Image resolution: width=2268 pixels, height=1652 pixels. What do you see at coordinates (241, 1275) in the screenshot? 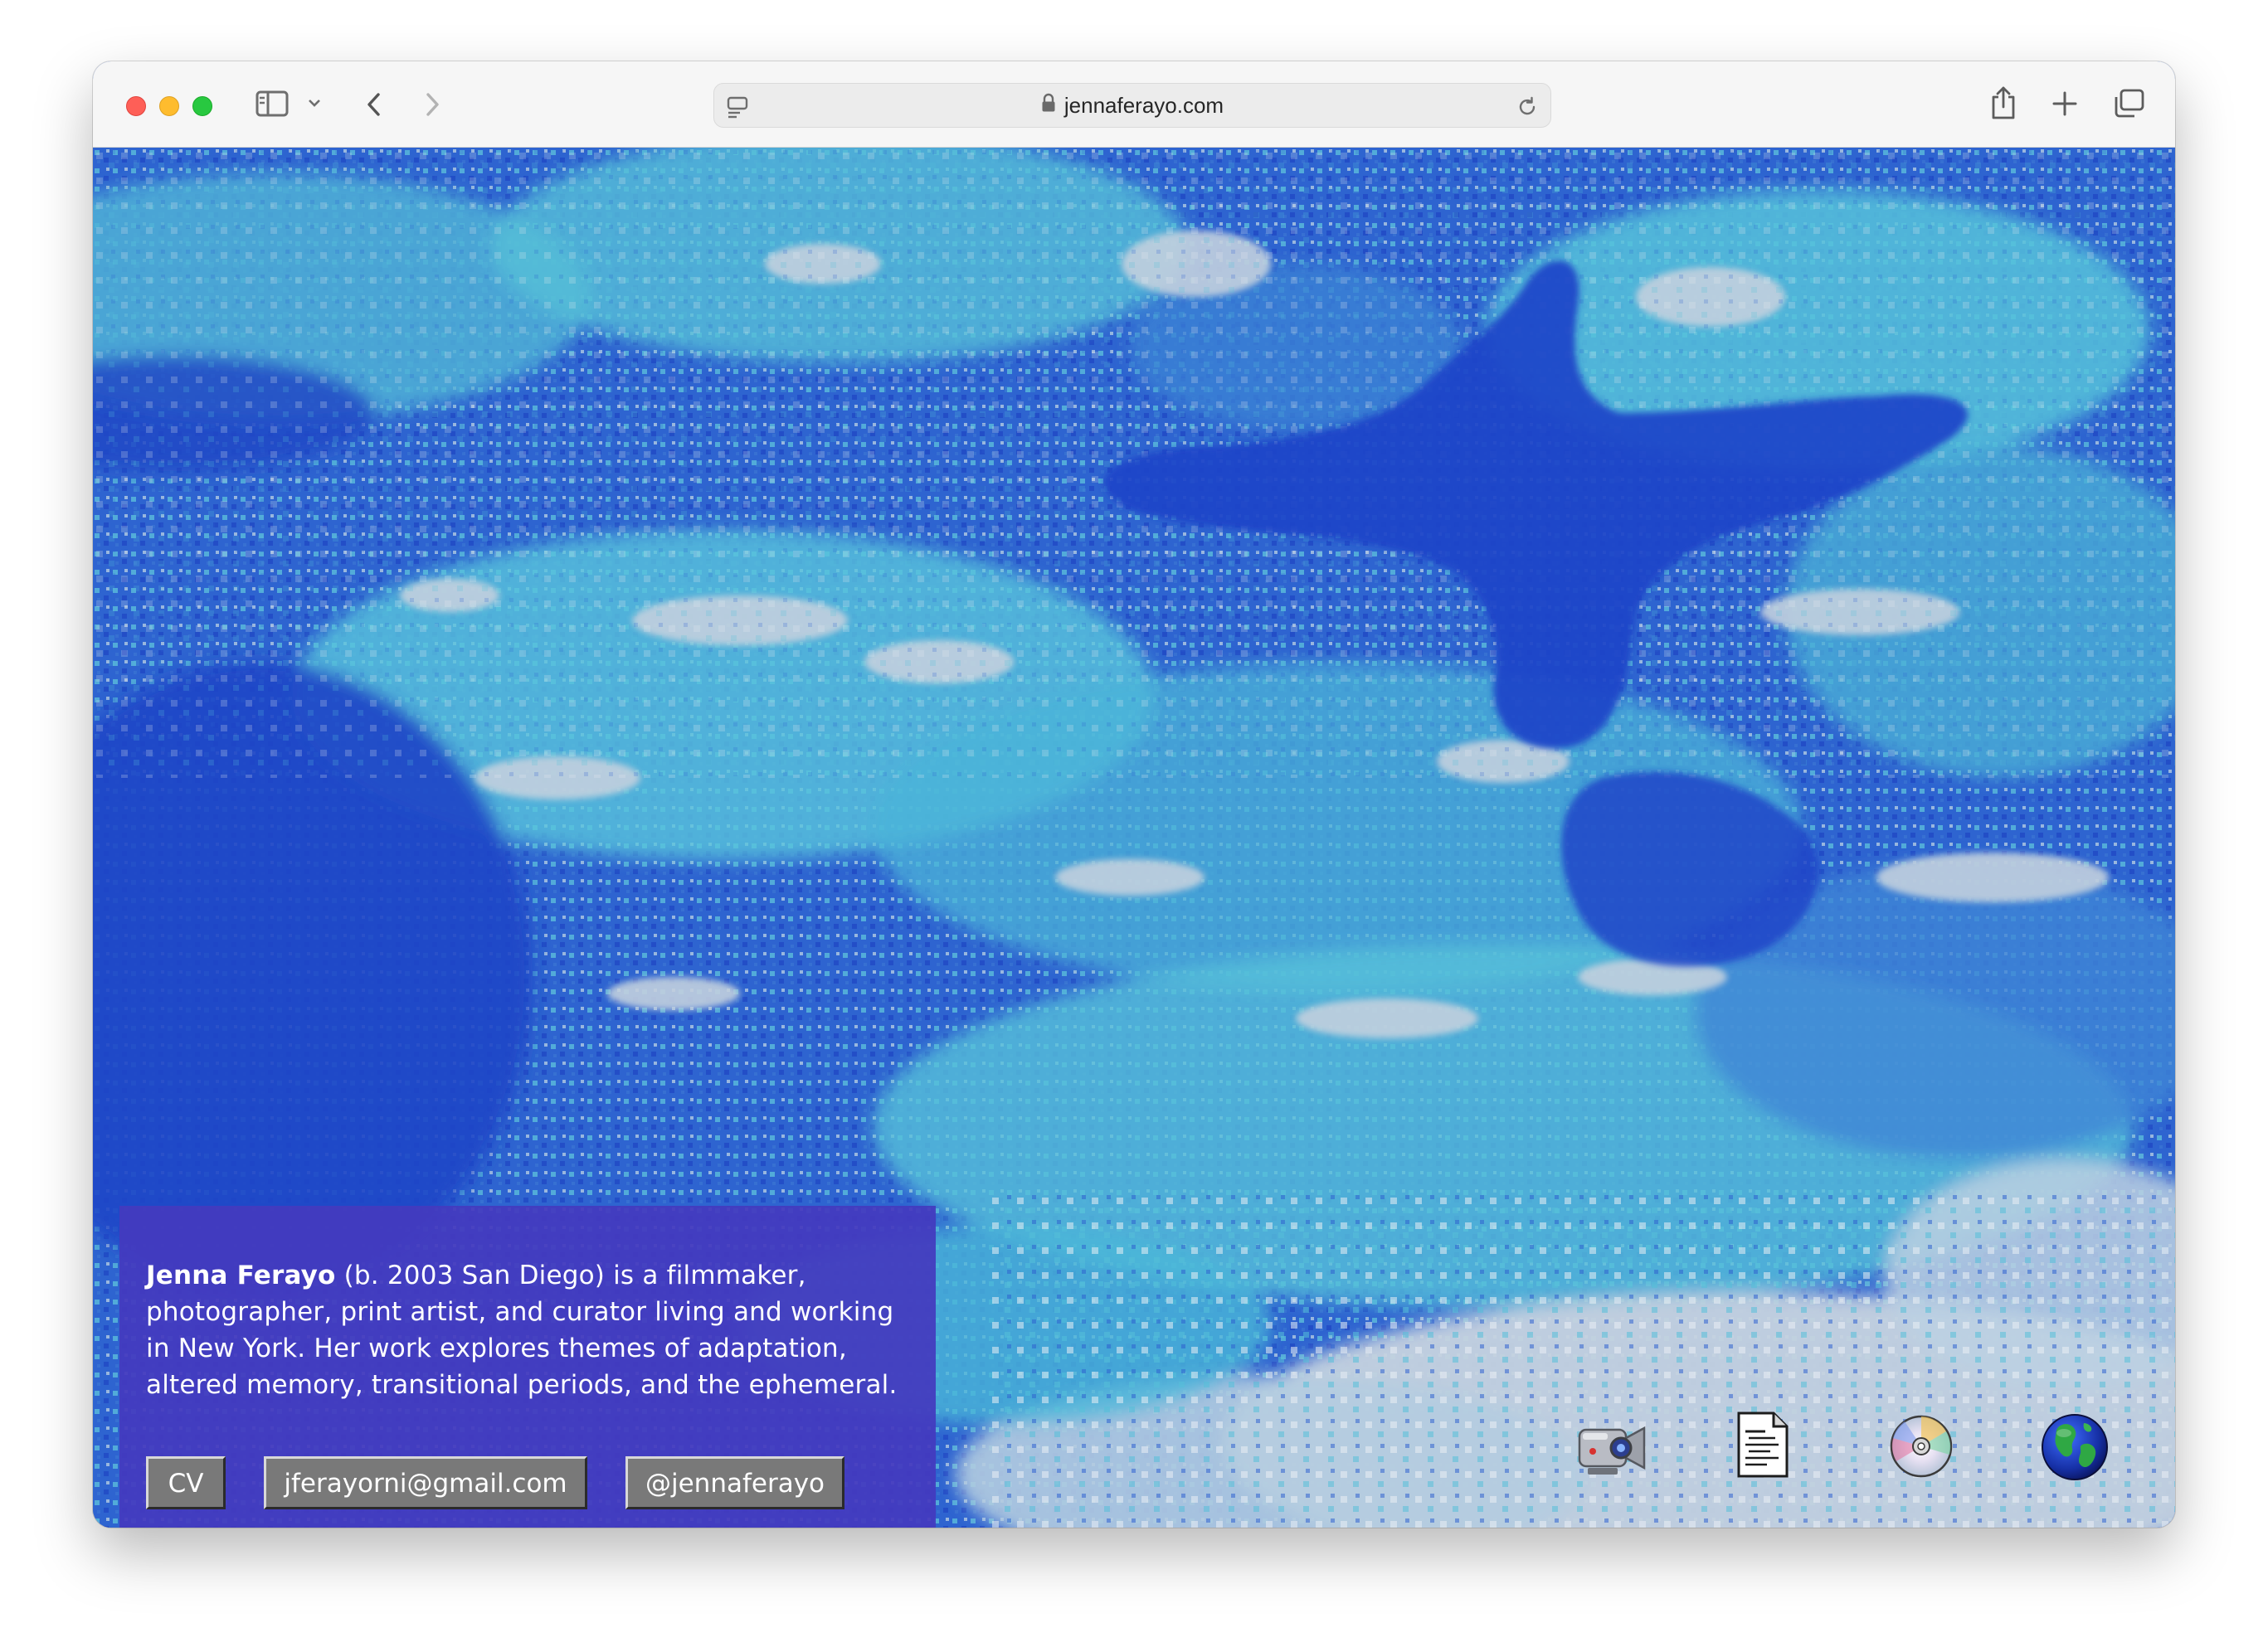
I see `artist-name: Jenna Ferayo` at bounding box center [241, 1275].